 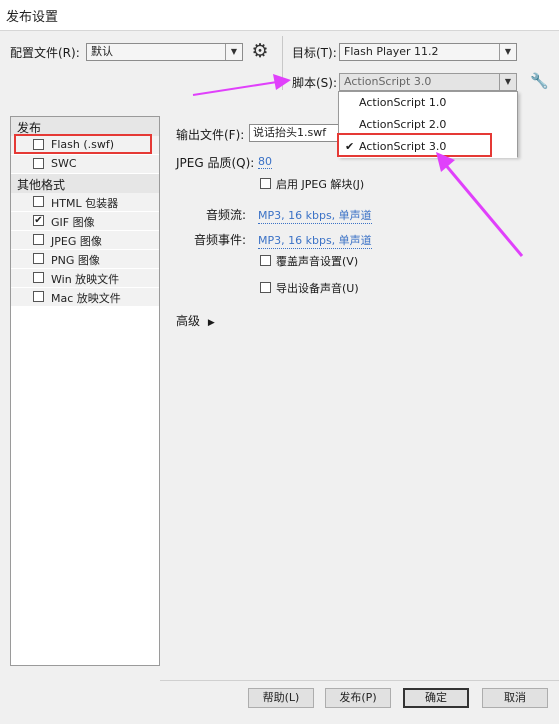 I want to click on arrow-to-as3-line, so click(x=483, y=209).